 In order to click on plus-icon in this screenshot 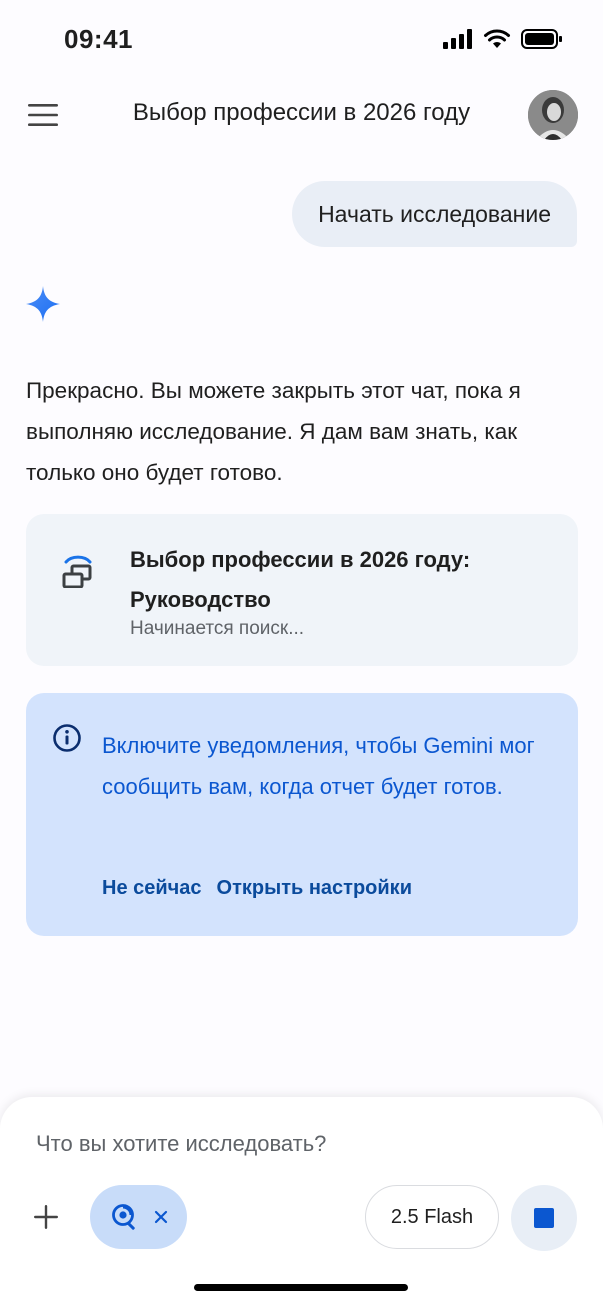, I will do `click(46, 1217)`.